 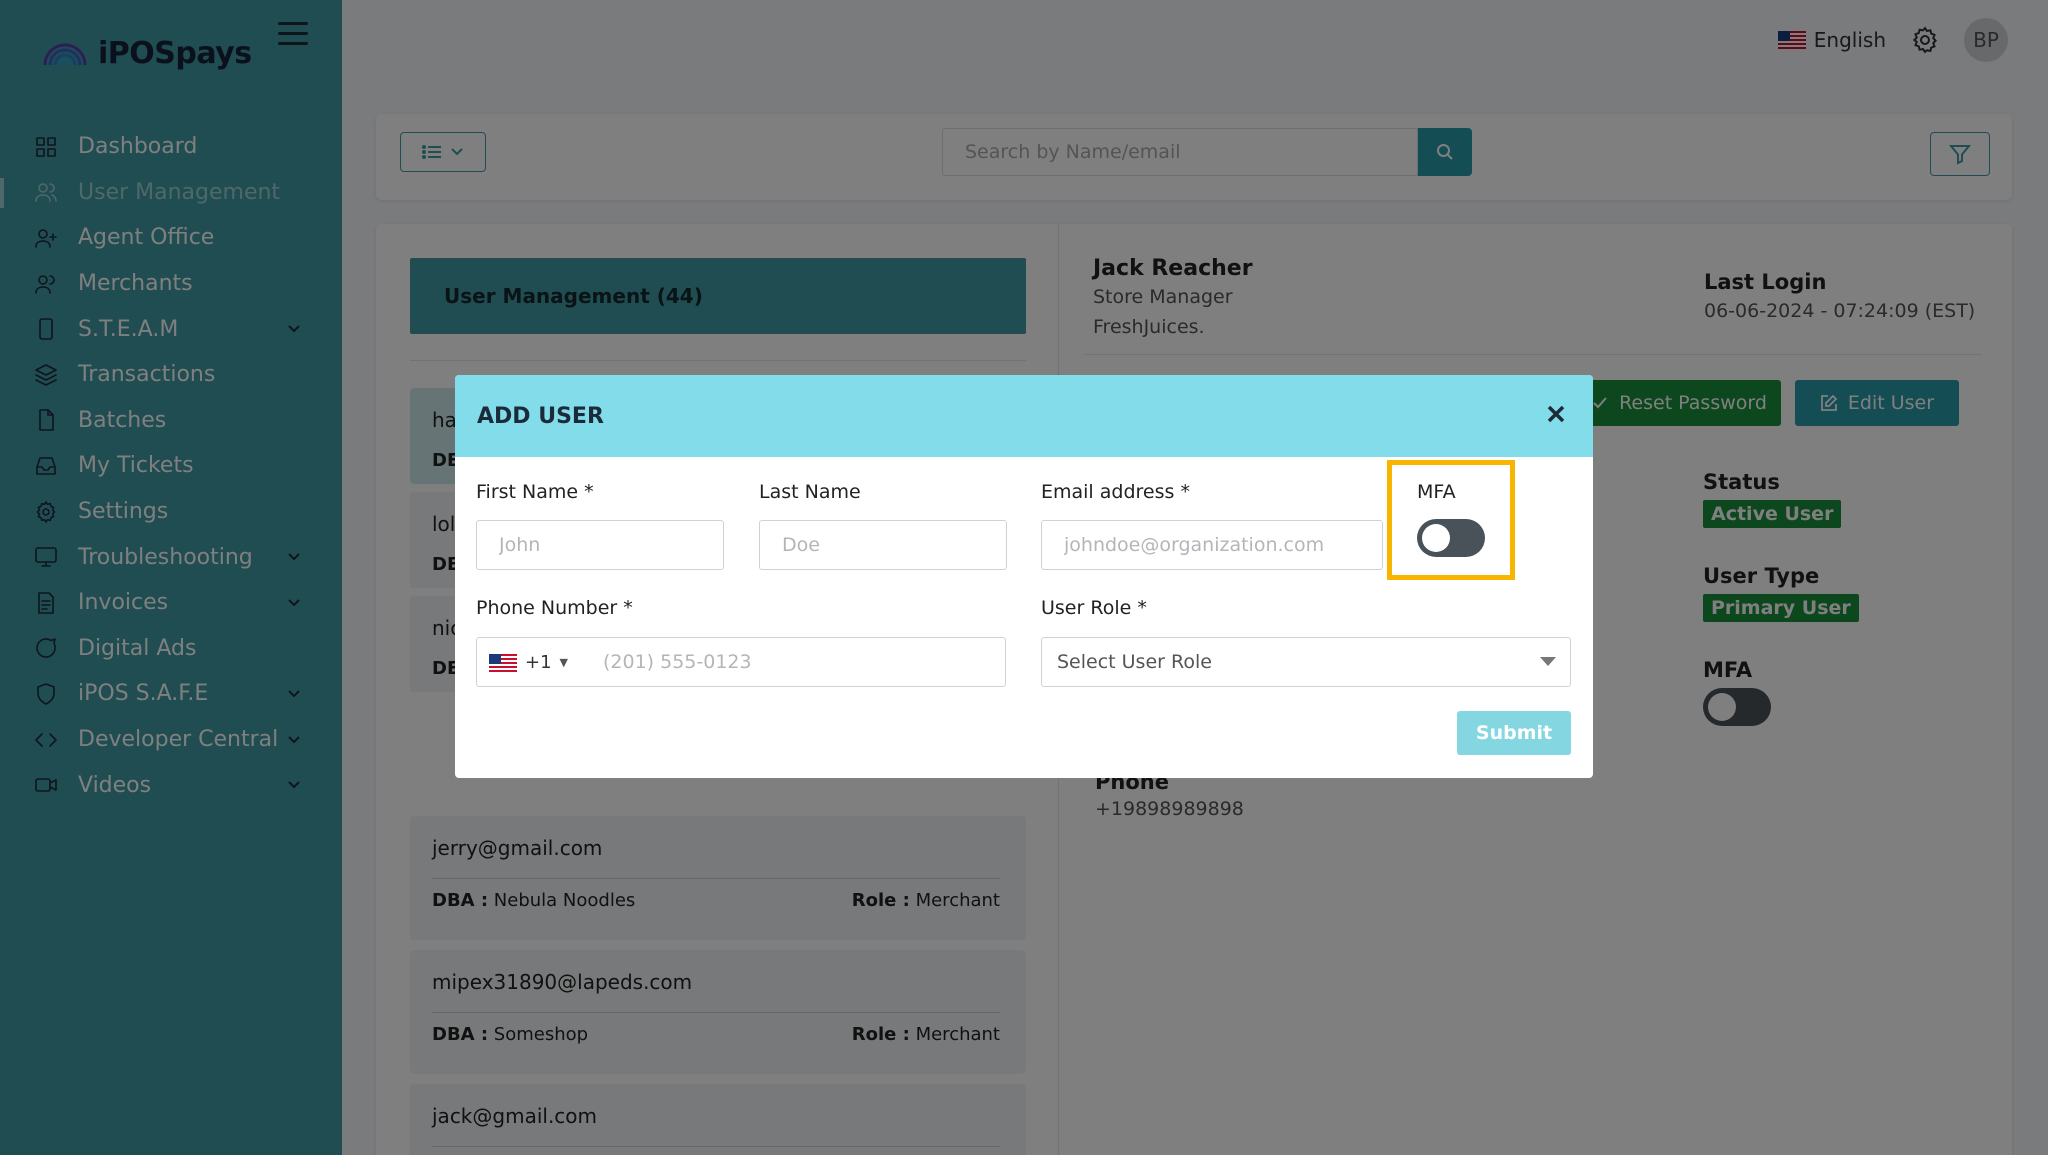 What do you see at coordinates (600, 545) in the screenshot?
I see `first-name-input` at bounding box center [600, 545].